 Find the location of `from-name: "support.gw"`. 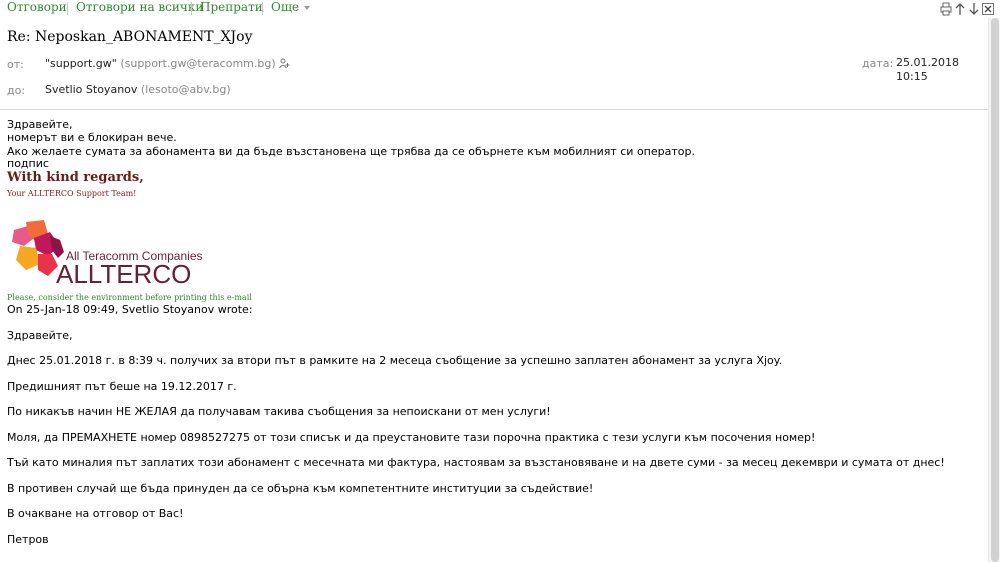

from-name: "support.gw" is located at coordinates (81, 63).